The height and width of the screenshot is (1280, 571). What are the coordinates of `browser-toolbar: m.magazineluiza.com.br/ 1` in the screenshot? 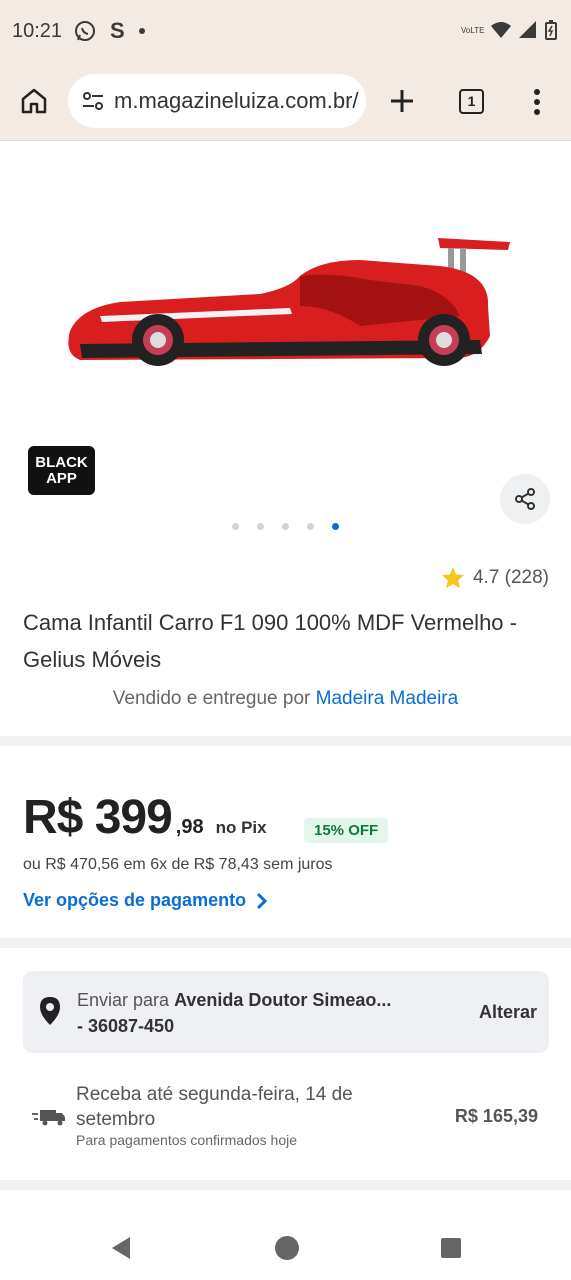 It's located at (285, 101).